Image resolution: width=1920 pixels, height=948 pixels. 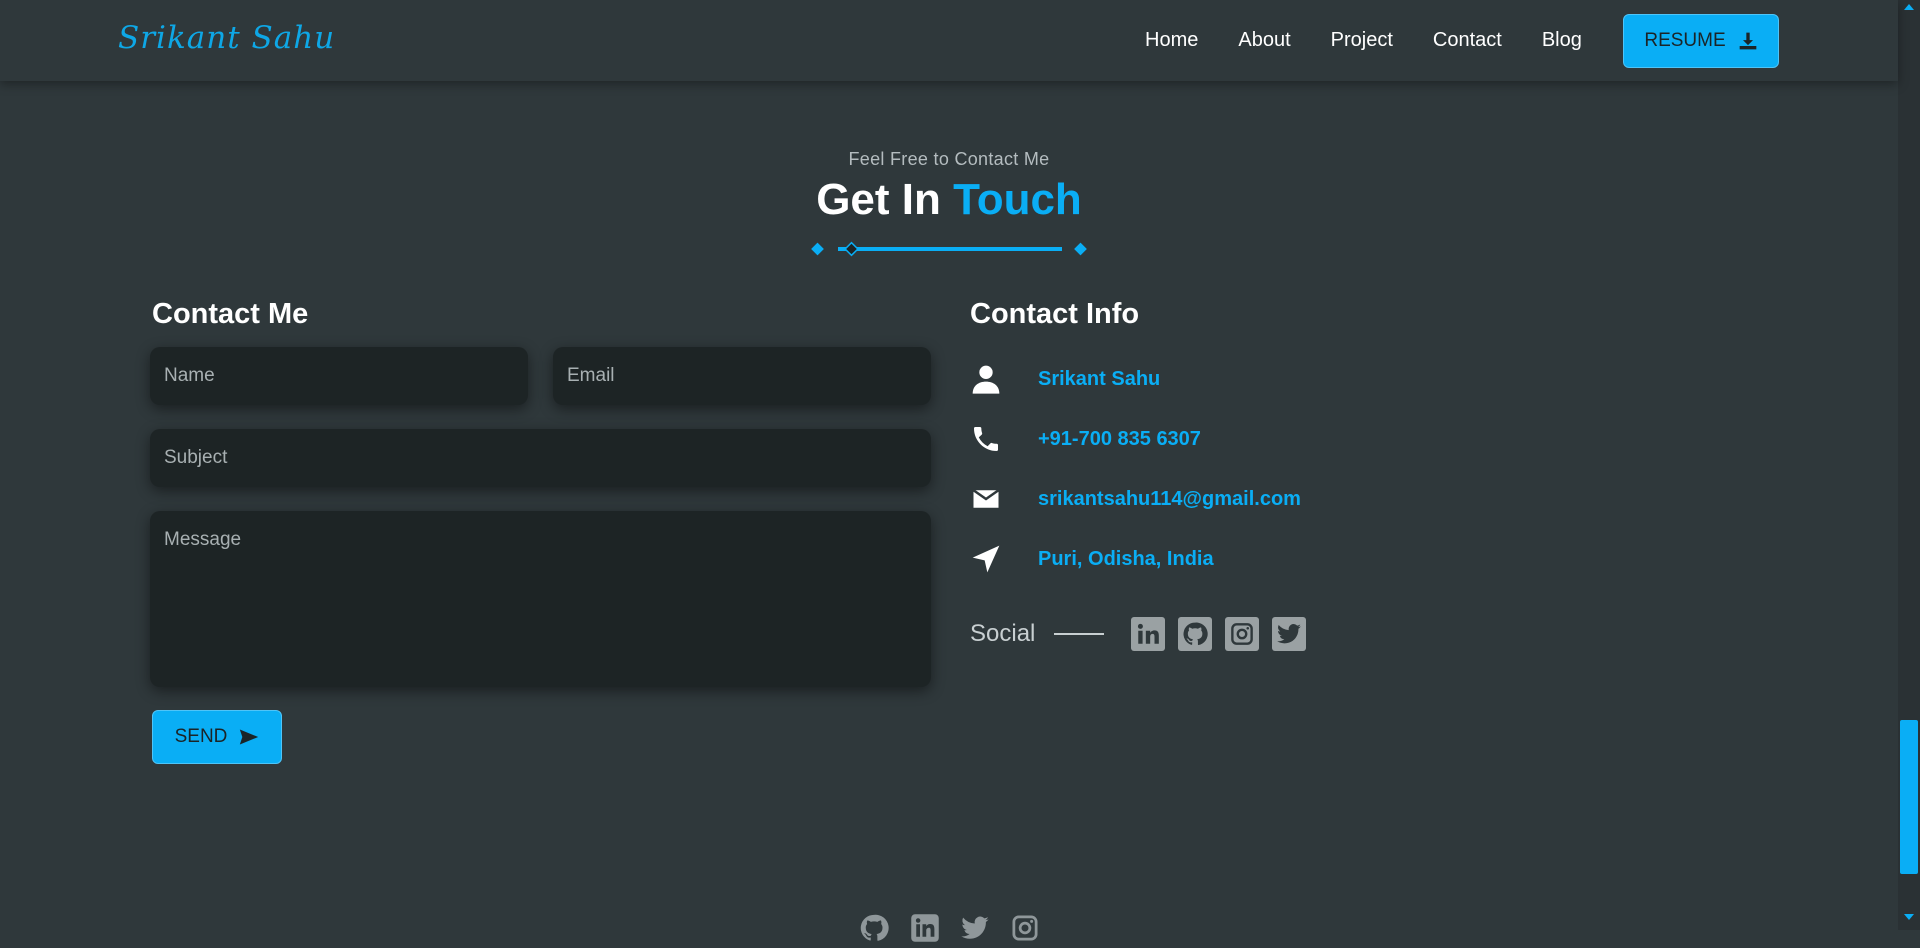 What do you see at coordinates (1264, 40) in the screenshot?
I see `nav-link-about: About` at bounding box center [1264, 40].